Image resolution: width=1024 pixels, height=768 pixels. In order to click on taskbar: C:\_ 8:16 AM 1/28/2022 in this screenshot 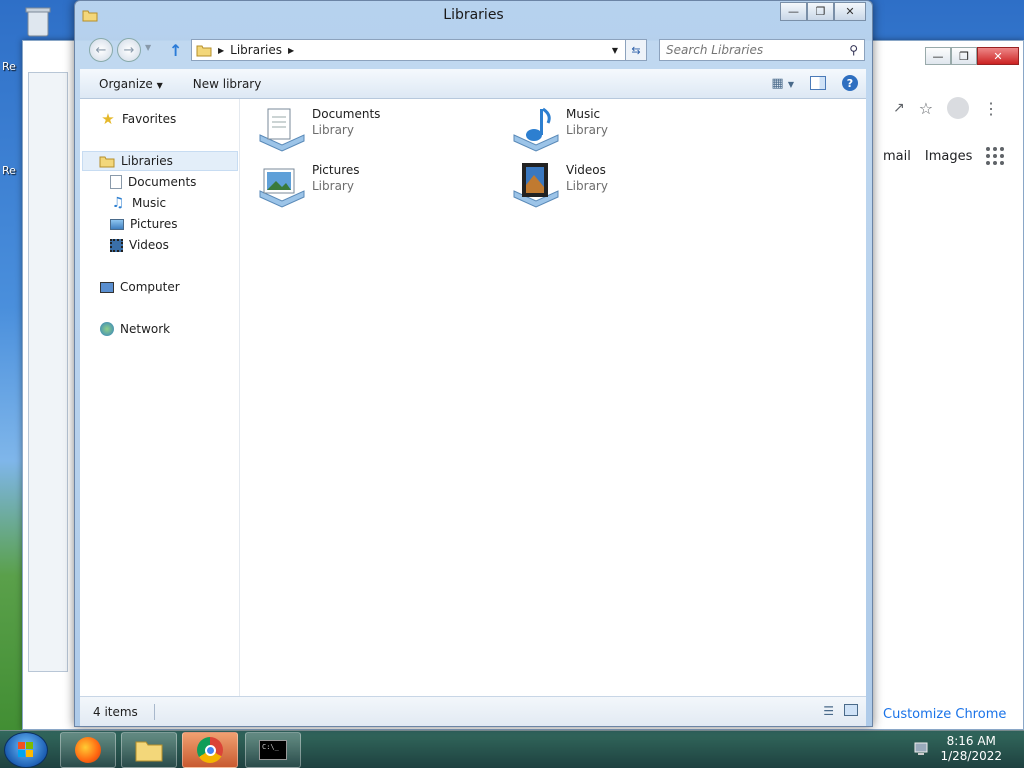, I will do `click(512, 749)`.